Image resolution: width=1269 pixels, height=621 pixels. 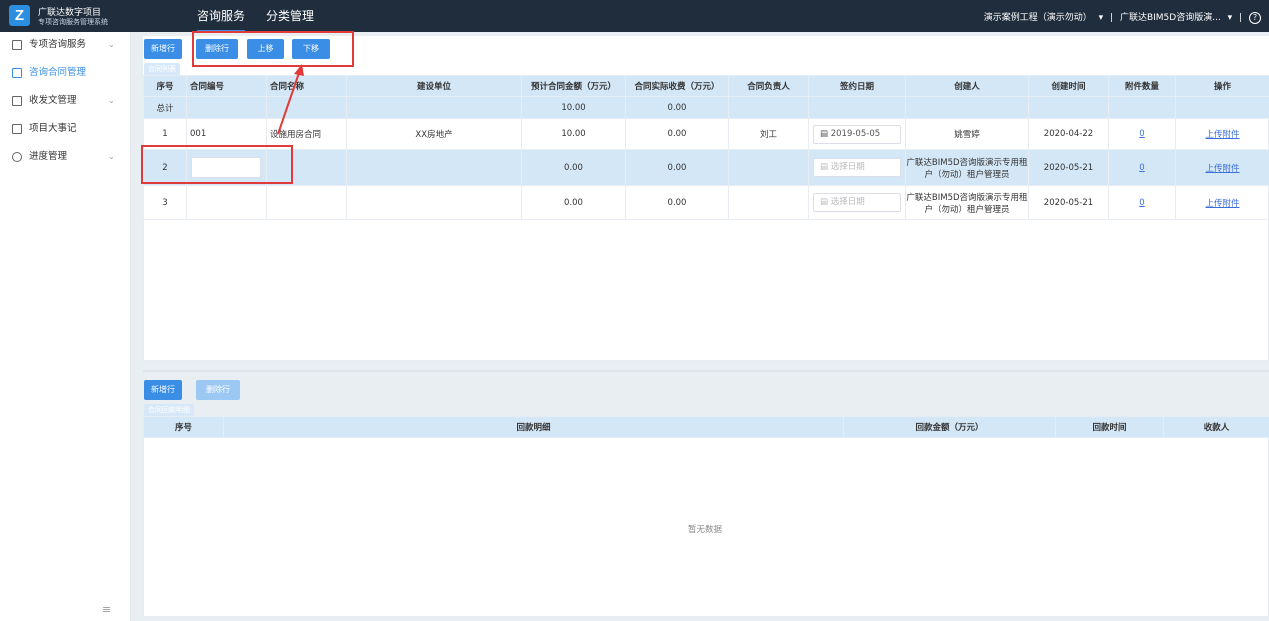 What do you see at coordinates (533, 427) in the screenshot?
I see `column-header: 回款明细` at bounding box center [533, 427].